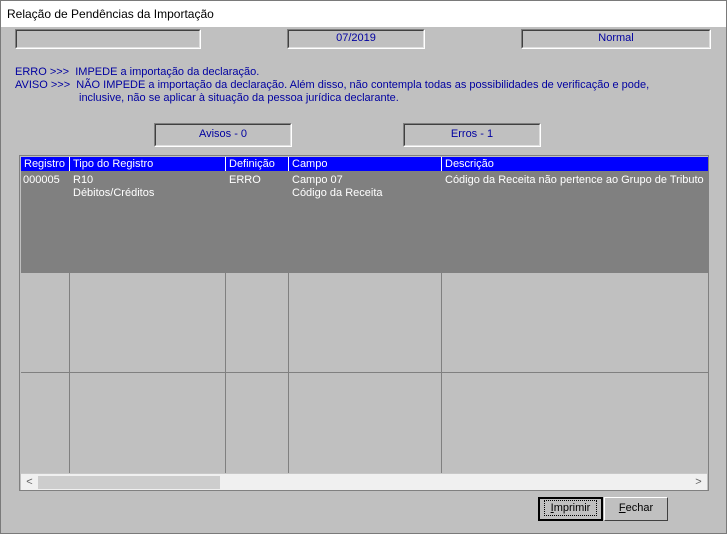 The image size is (727, 534). I want to click on scroll-left-arrow-icon: <, so click(29, 482).